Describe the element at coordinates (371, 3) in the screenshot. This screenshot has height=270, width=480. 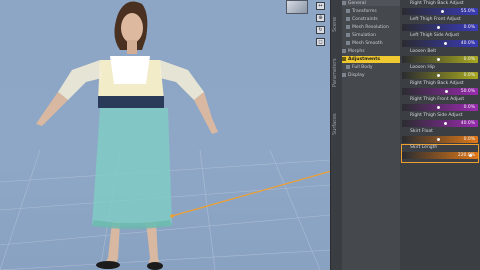
I see `tree-item-general: General` at that location.